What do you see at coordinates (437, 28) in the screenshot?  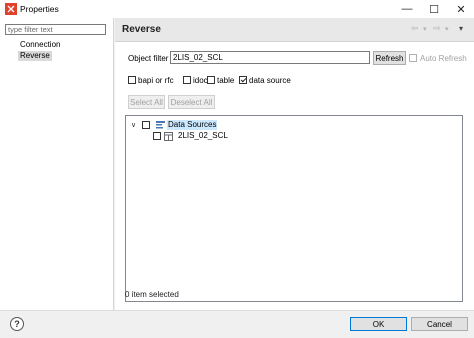 I see `forward-arrow-icon: ⇨` at bounding box center [437, 28].